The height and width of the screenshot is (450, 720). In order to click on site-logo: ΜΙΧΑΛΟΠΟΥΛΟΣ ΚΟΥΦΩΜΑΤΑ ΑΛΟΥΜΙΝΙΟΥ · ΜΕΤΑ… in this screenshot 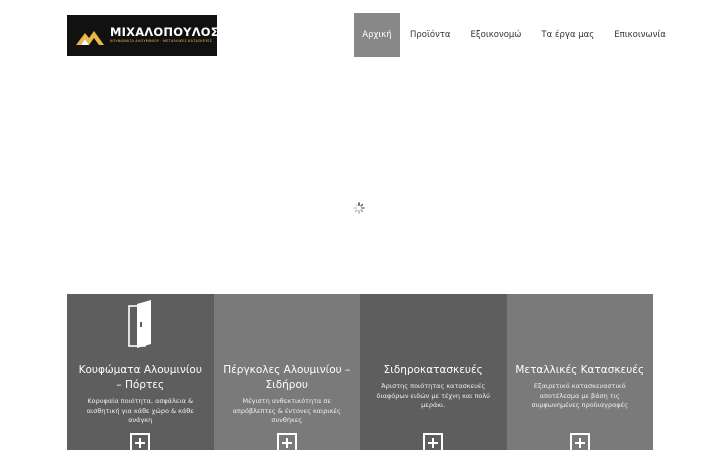, I will do `click(143, 35)`.